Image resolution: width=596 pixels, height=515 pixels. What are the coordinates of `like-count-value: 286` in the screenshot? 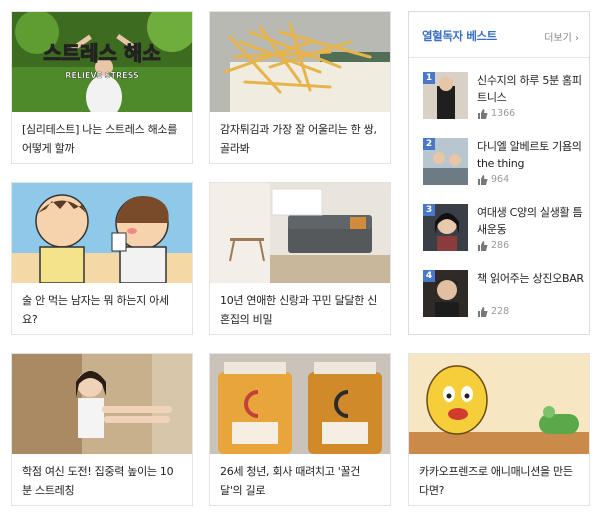 It's located at (500, 245).